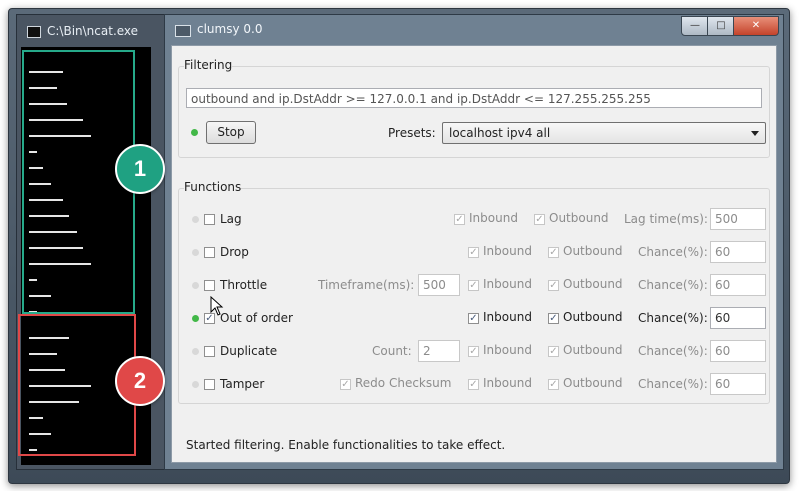 Image resolution: width=800 pixels, height=491 pixels. What do you see at coordinates (507, 251) in the screenshot?
I see `drop-inbound-label: Inbound` at bounding box center [507, 251].